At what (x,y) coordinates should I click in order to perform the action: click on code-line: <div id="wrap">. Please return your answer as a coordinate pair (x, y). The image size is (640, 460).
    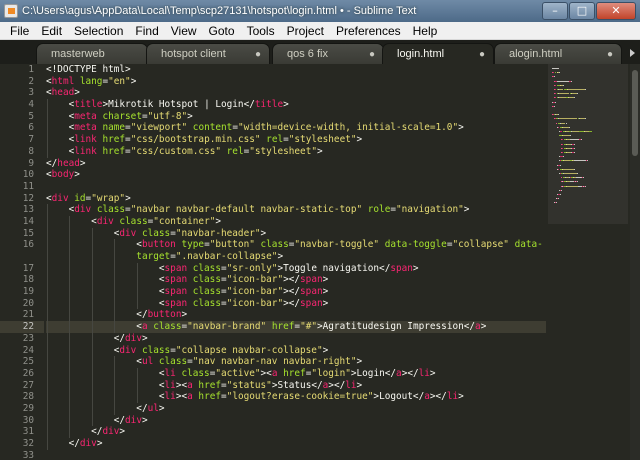
    Looking at the image, I should click on (296, 199).